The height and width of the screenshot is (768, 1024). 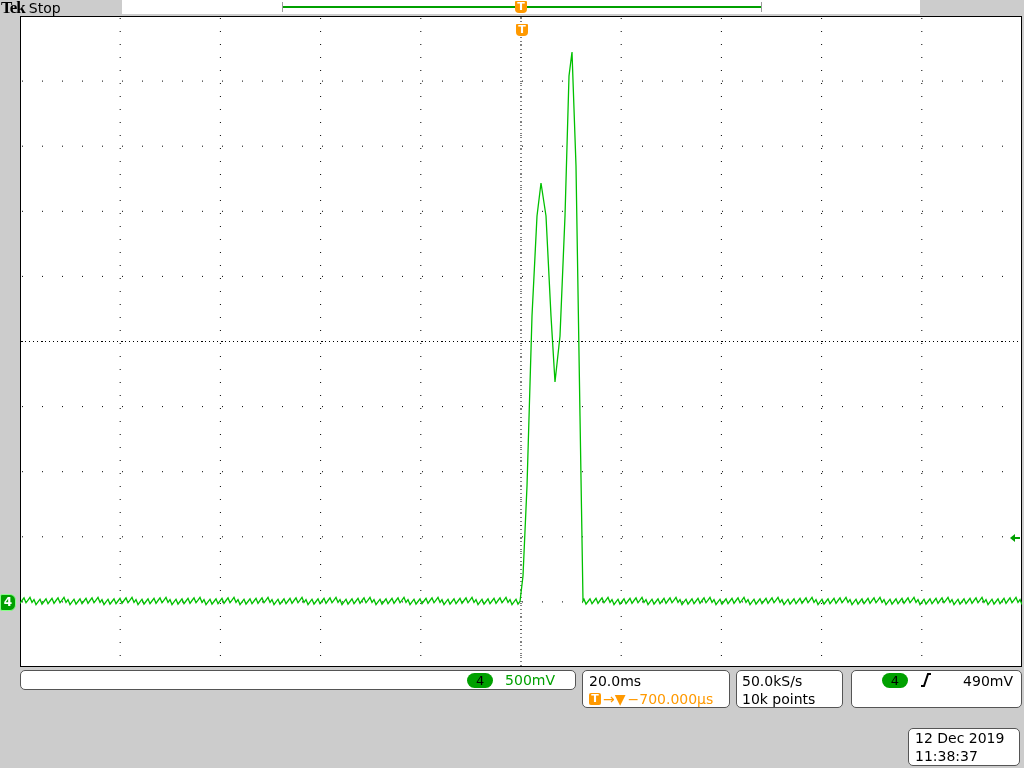 What do you see at coordinates (8, 602) in the screenshot?
I see `channel-ground-marker: 4` at bounding box center [8, 602].